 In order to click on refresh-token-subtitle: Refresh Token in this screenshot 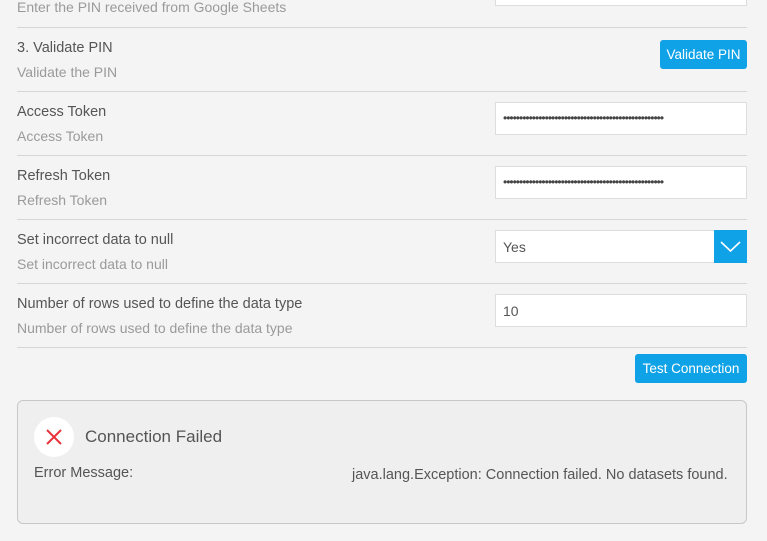, I will do `click(62, 200)`.